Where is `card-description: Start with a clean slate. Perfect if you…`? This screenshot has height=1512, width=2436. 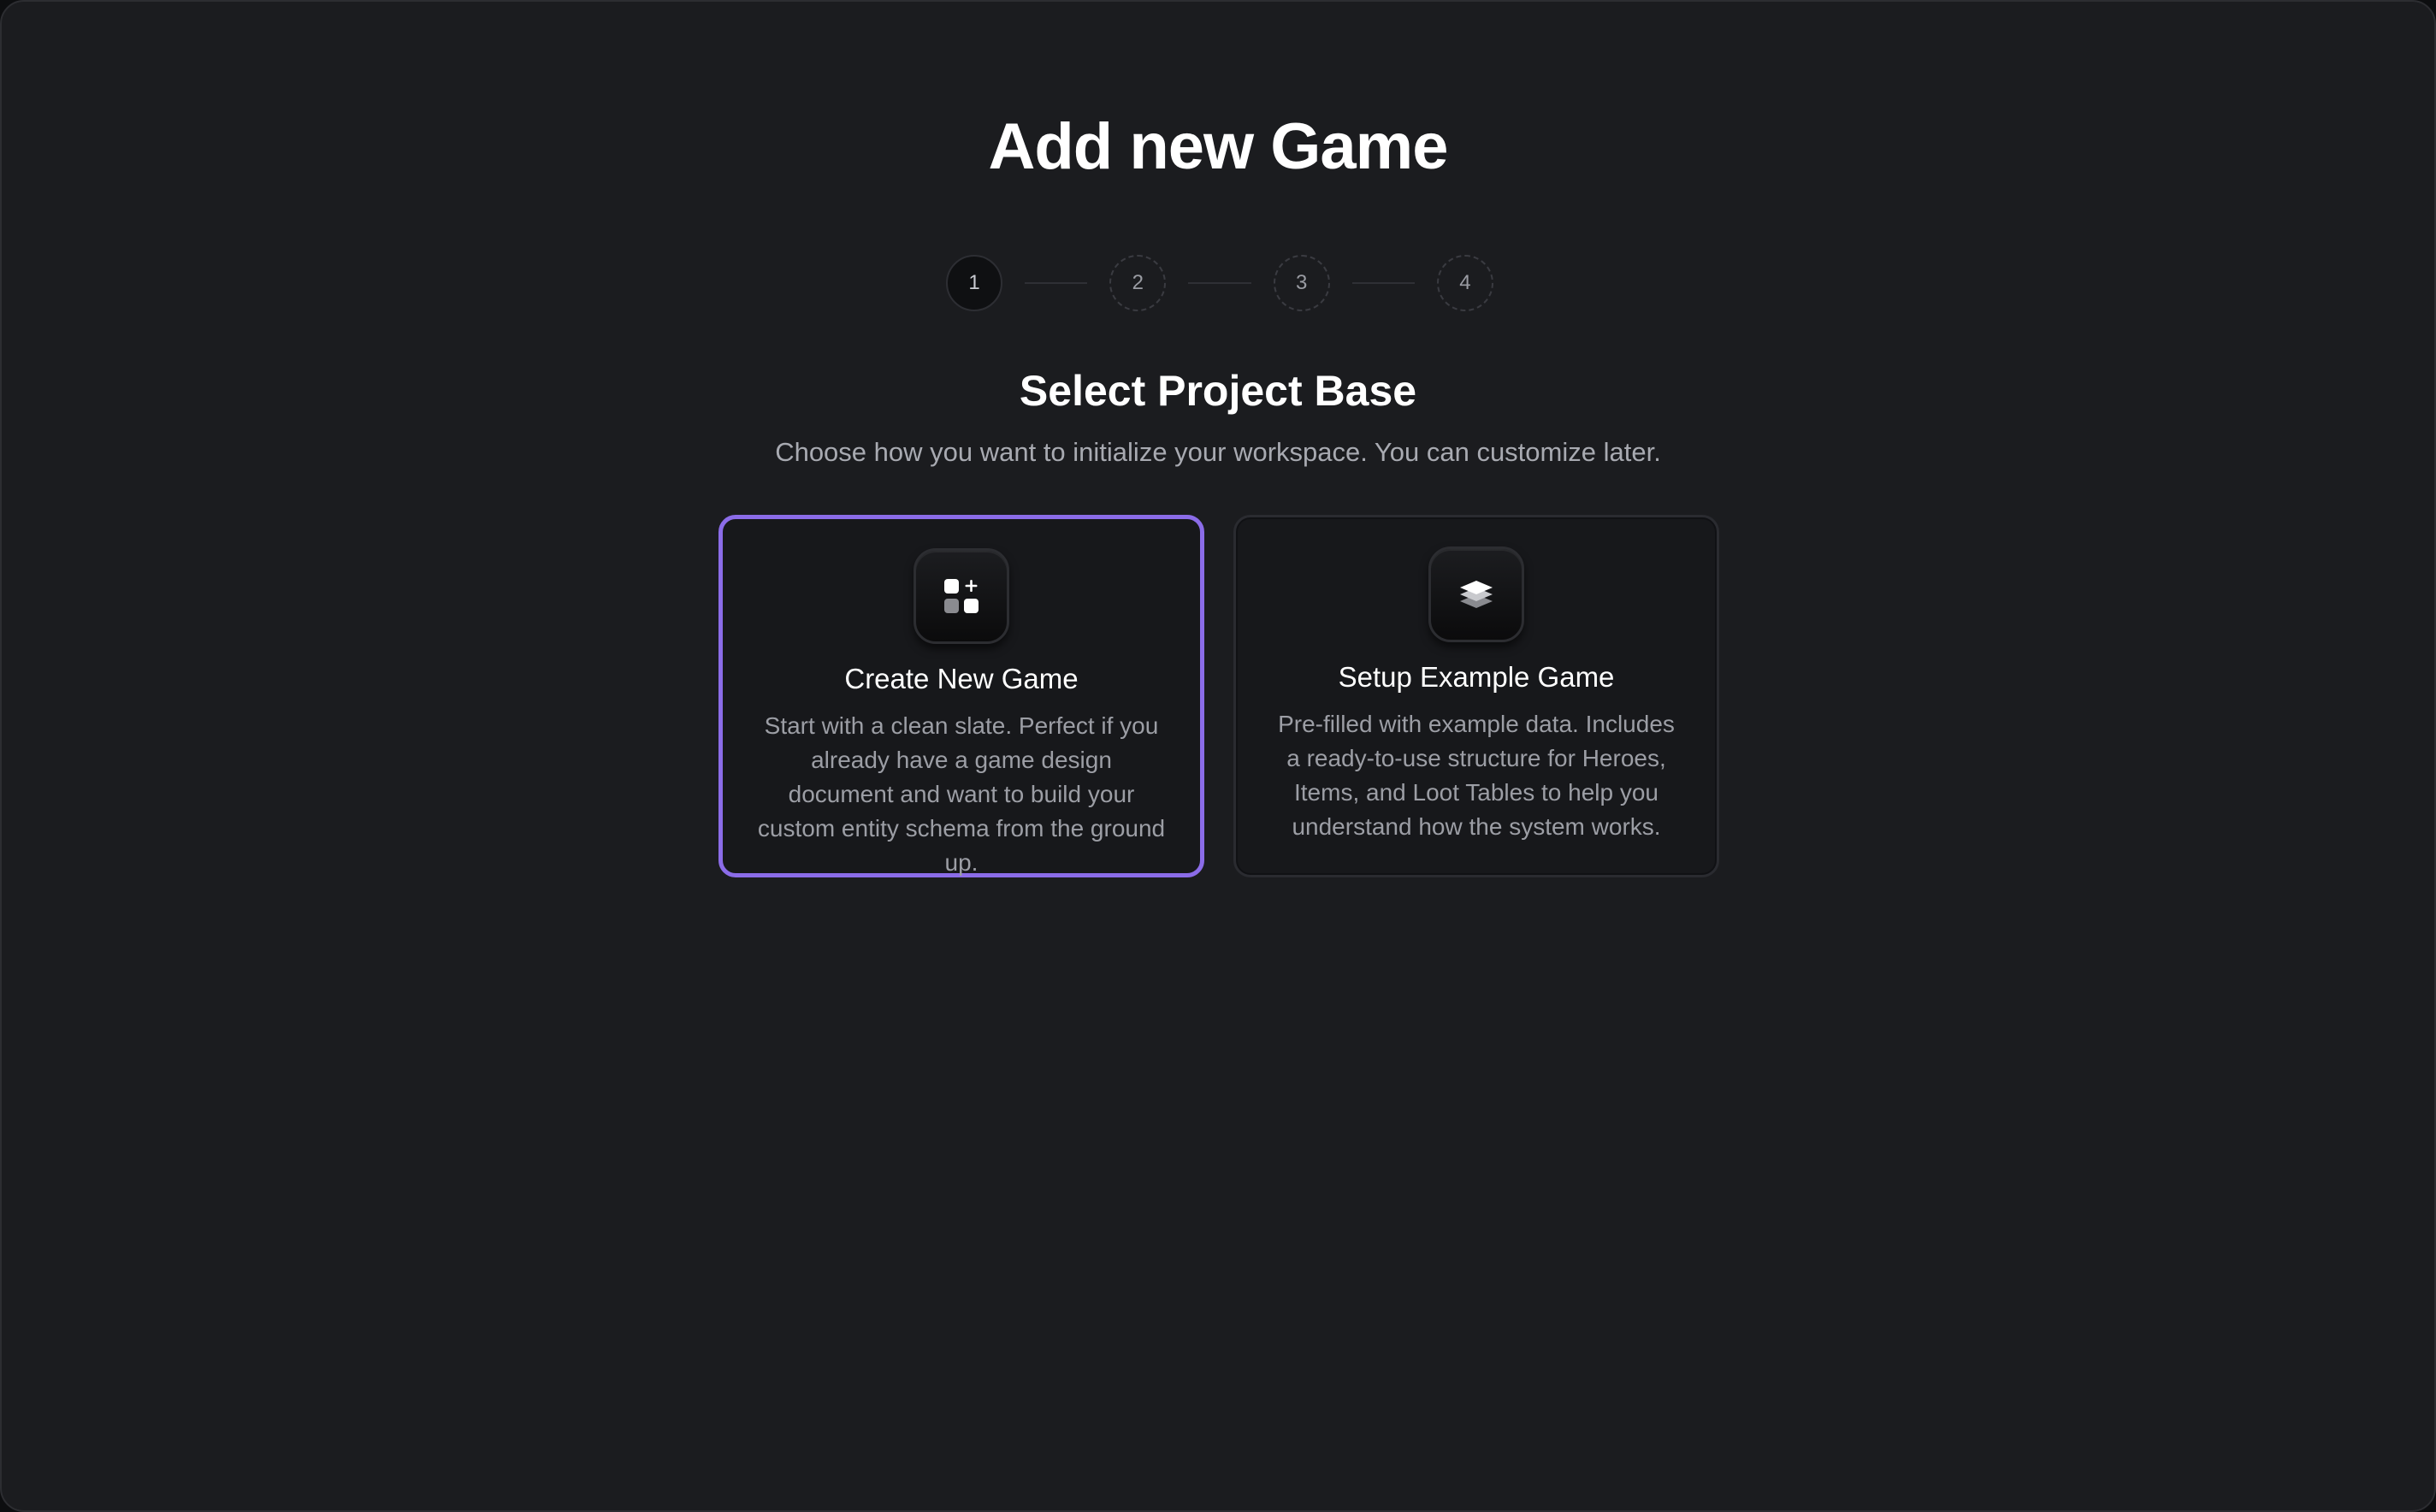
card-description: Start with a clean slate. Perfect if you… is located at coordinates (961, 794).